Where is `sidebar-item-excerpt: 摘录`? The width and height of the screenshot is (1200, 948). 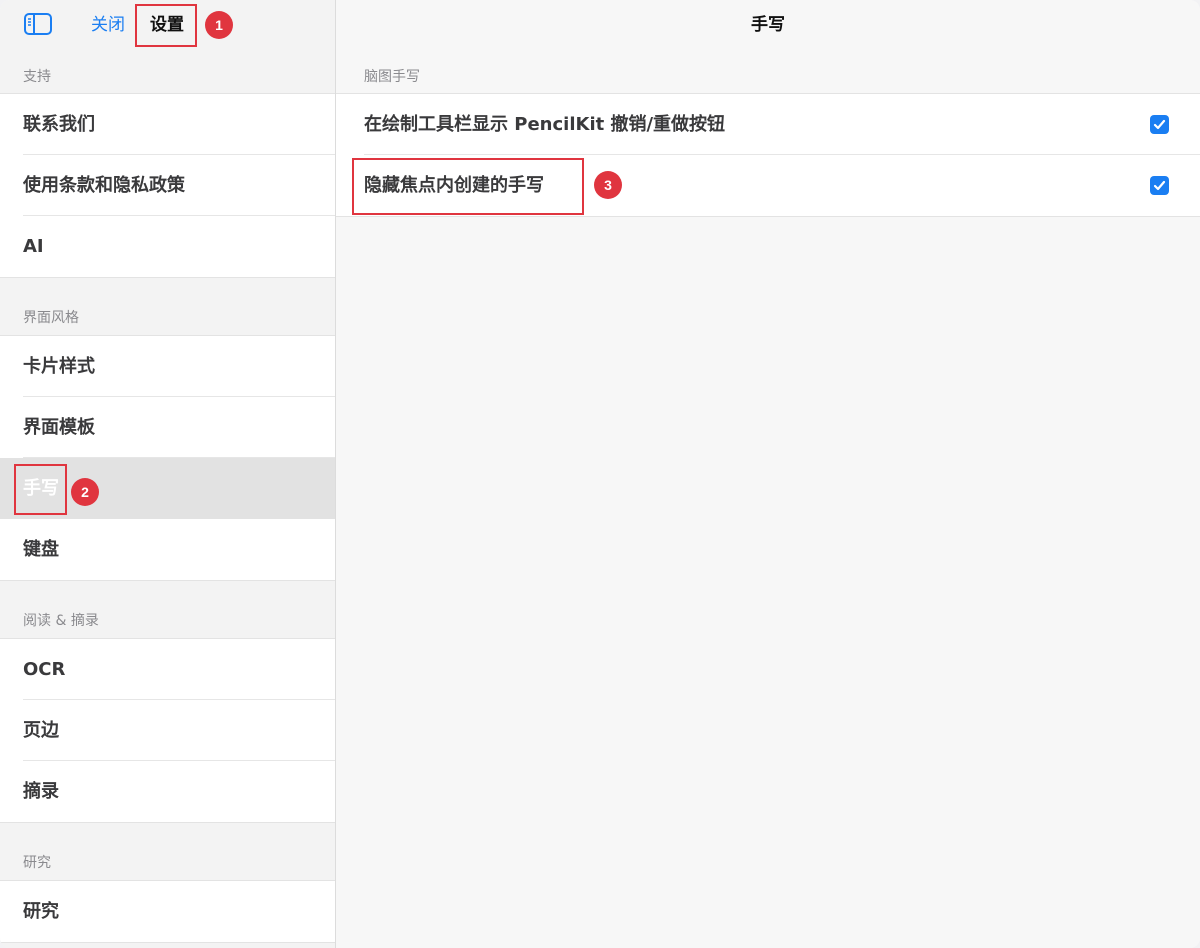 sidebar-item-excerpt: 摘录 is located at coordinates (167, 791).